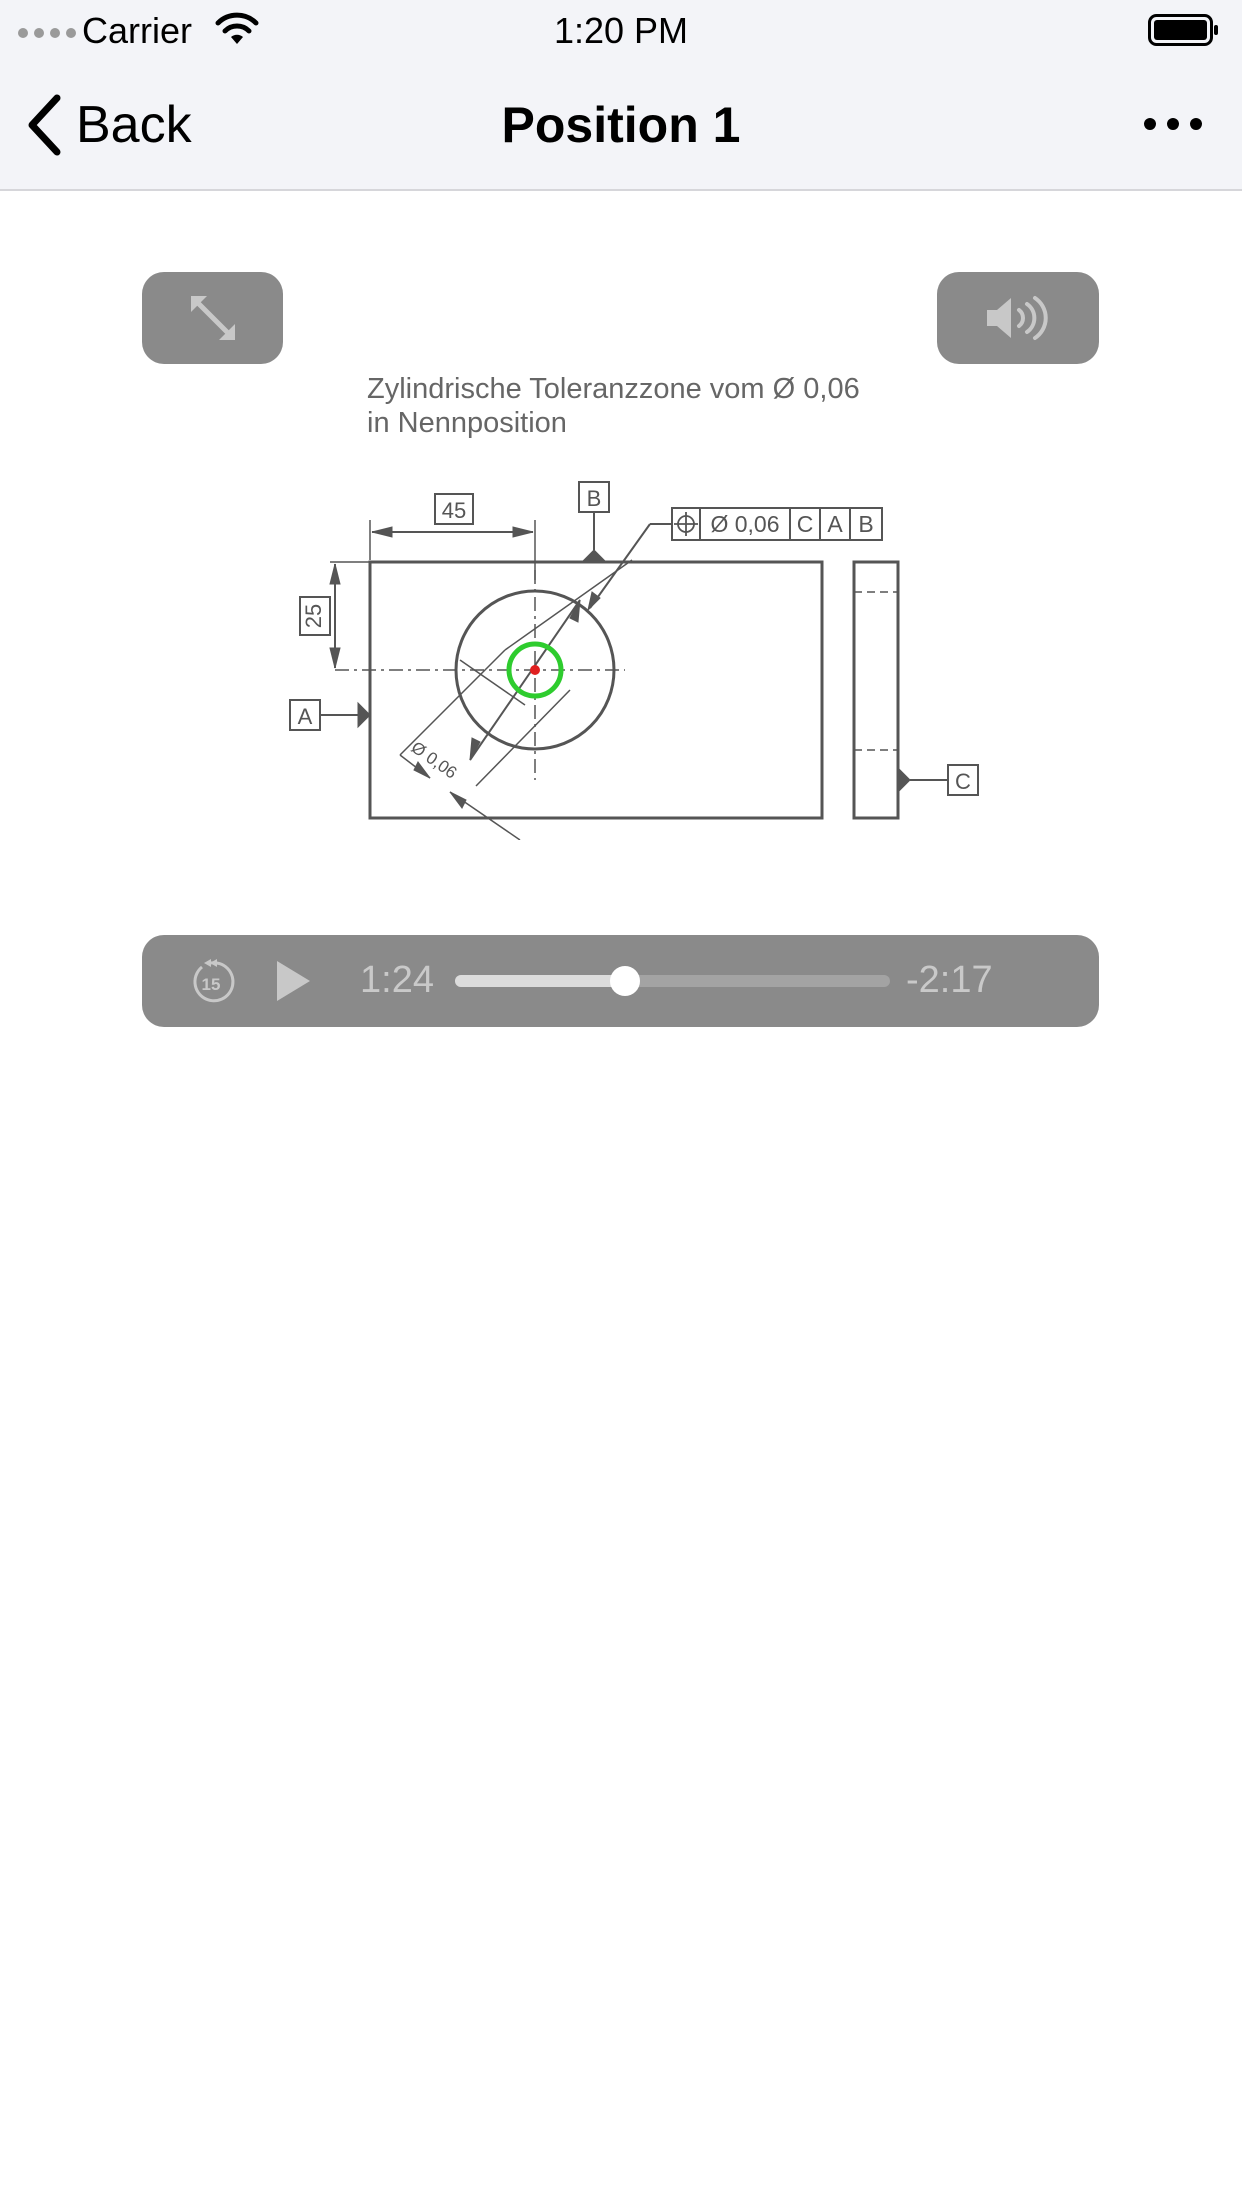 The image size is (1242, 2208). I want to click on elapsed-time: 1:24, so click(397, 980).